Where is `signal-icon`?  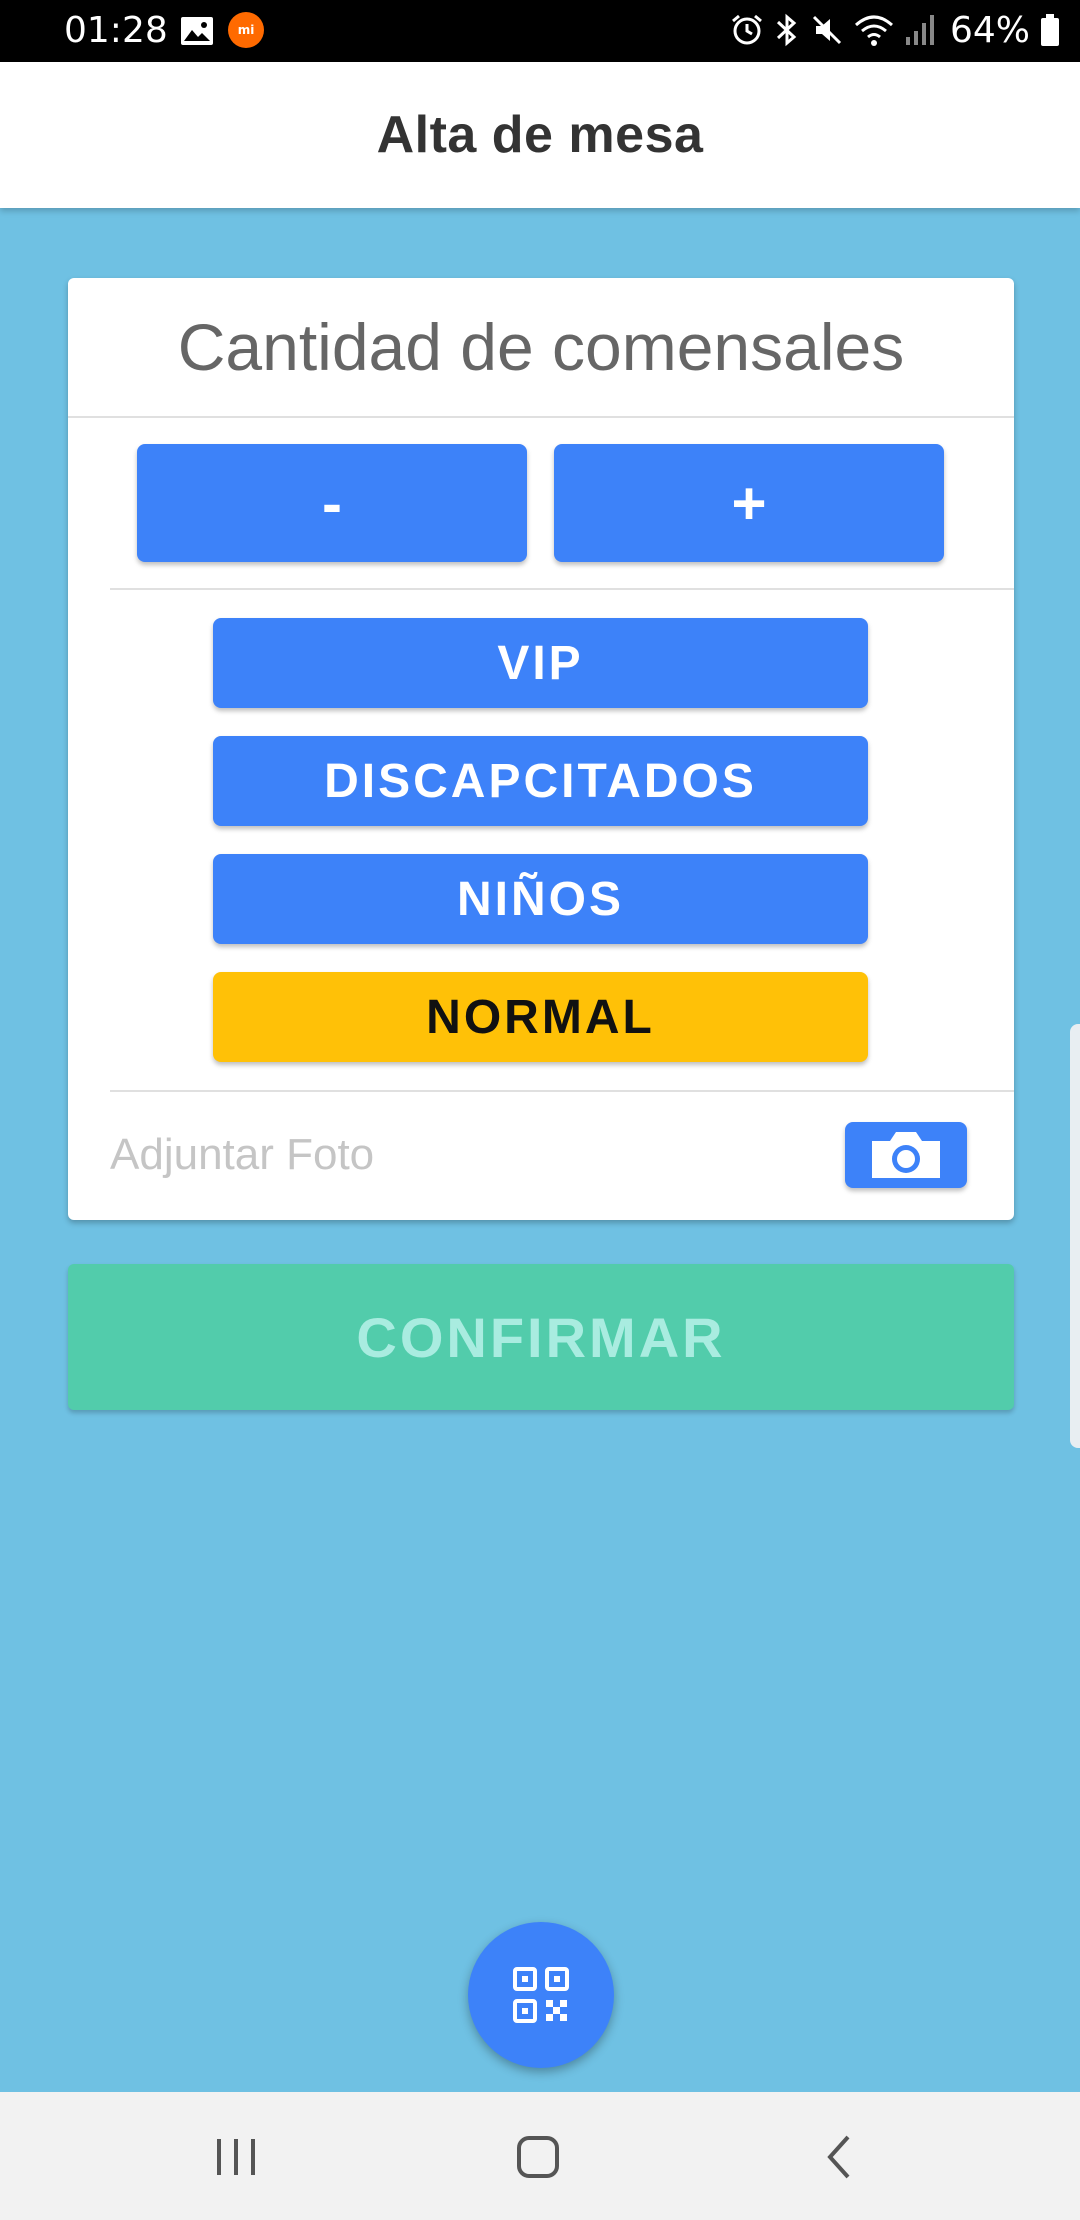 signal-icon is located at coordinates (919, 30).